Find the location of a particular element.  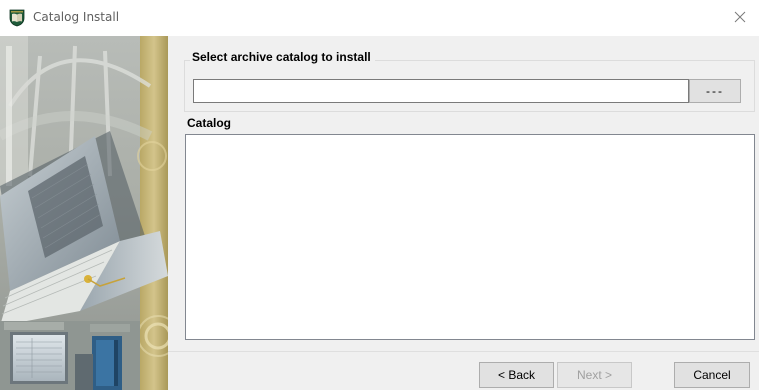

window-title: Catalog Install is located at coordinates (76, 17).